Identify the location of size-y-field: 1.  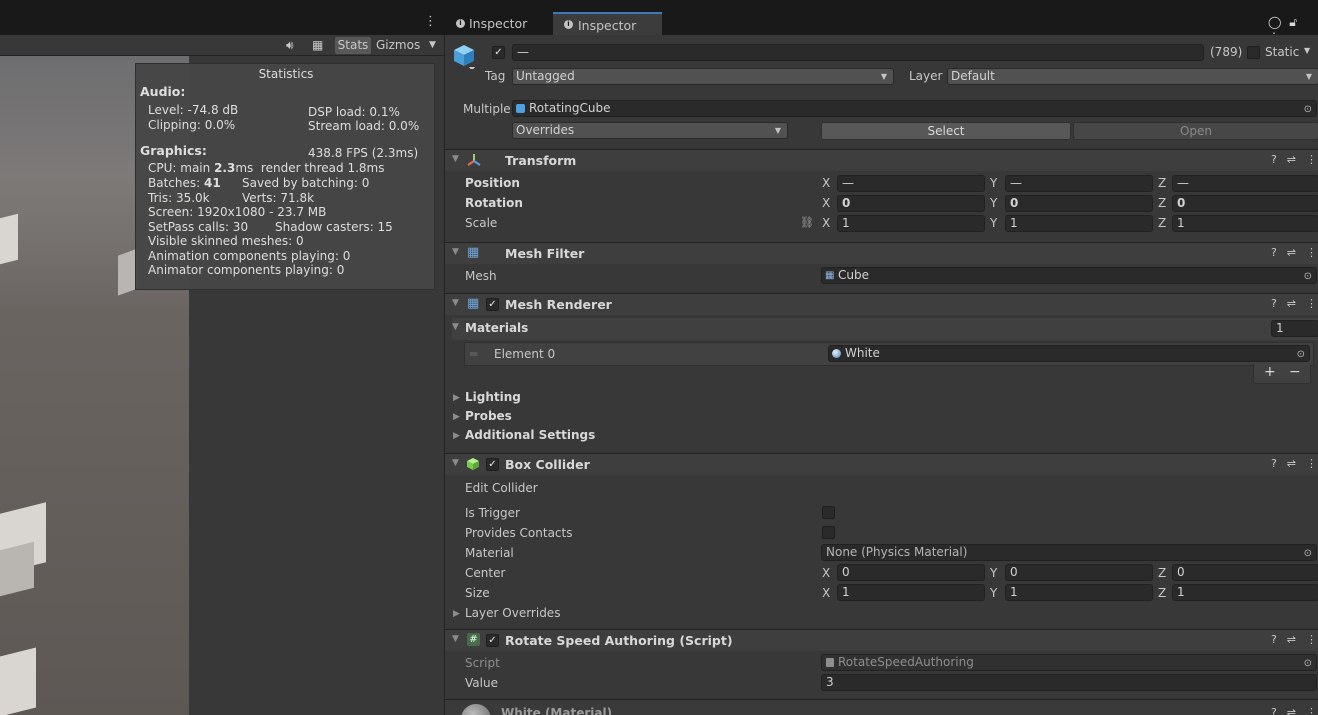
(1079, 592).